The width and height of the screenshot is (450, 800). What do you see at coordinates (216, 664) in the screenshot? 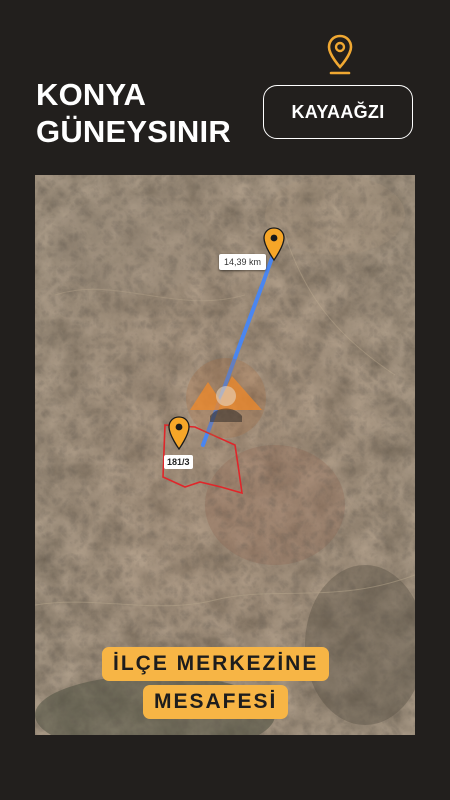
I see `banner-line-1: İLÇE MERKEZİNE` at bounding box center [216, 664].